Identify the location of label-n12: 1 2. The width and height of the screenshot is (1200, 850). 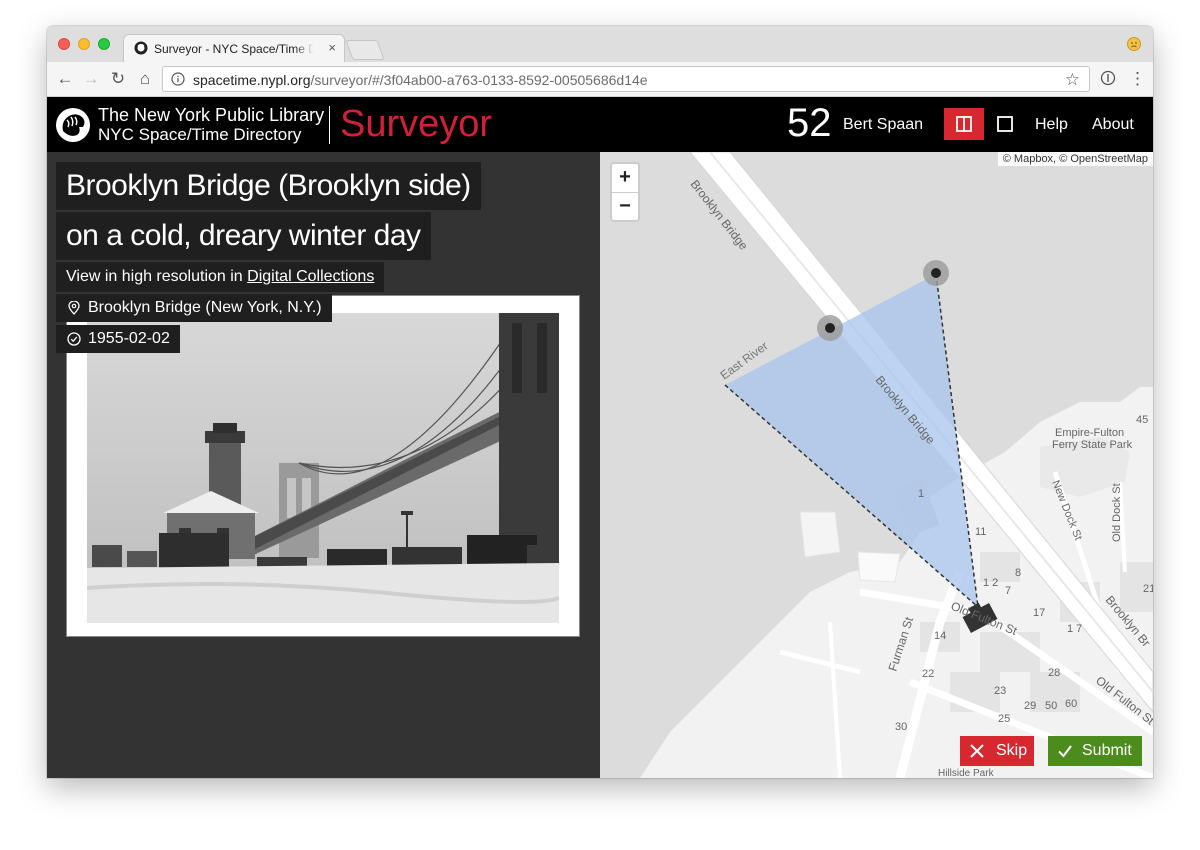
(990, 583).